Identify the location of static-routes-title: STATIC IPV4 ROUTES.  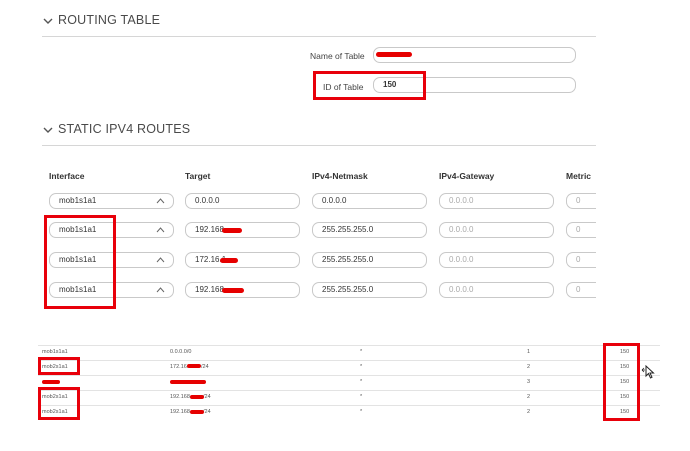
(124, 129).